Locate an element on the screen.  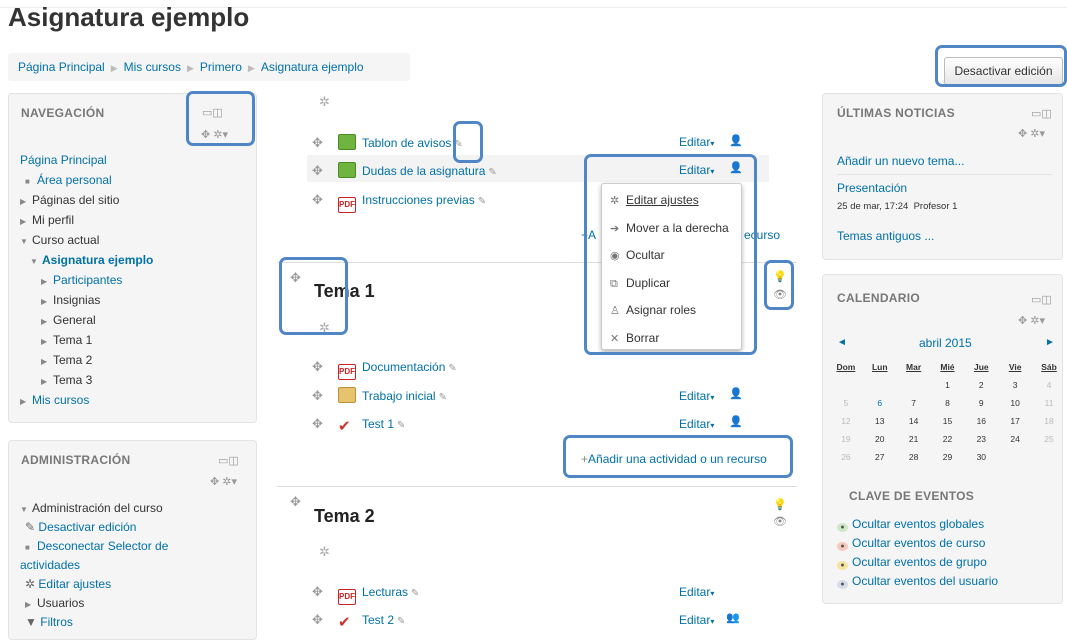
activity-link: Test 1 is located at coordinates (378, 424).